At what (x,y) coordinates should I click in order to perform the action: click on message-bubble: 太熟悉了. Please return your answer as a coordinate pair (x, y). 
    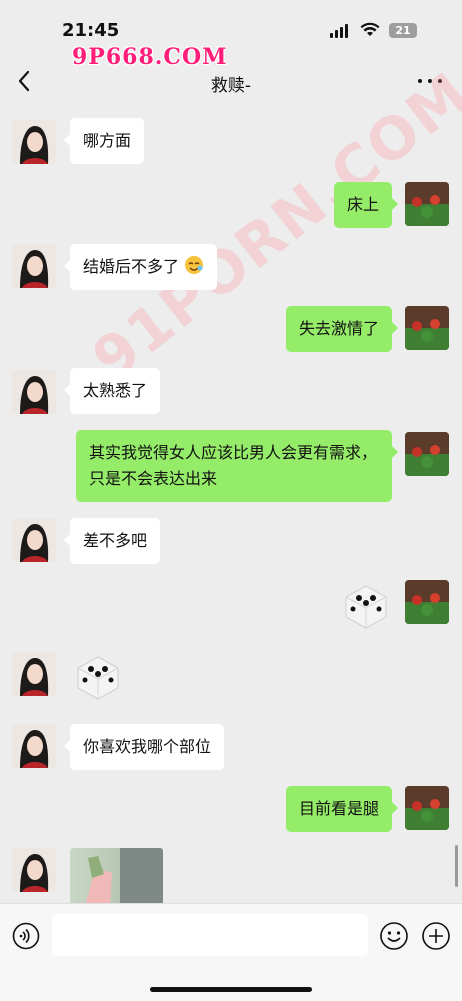
    Looking at the image, I should click on (112, 391).